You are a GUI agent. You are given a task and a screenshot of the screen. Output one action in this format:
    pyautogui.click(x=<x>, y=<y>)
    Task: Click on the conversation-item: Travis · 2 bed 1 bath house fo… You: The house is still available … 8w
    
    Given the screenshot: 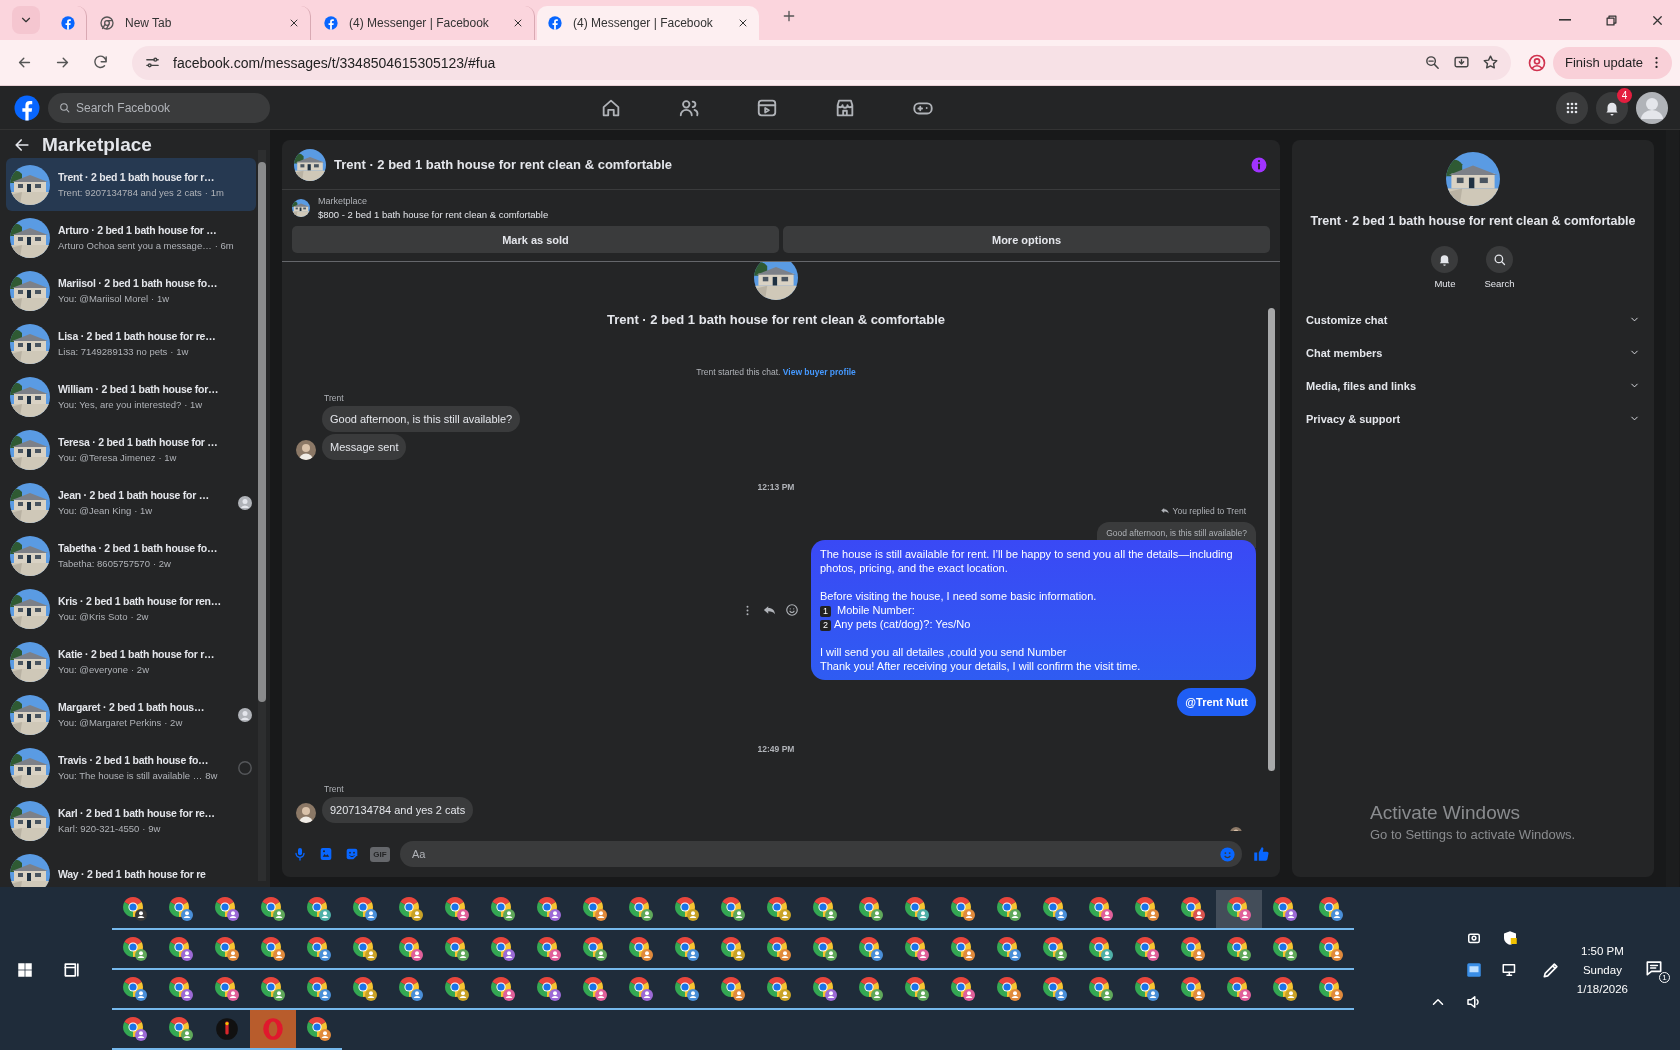 What is the action you would take?
    pyautogui.click(x=131, y=767)
    